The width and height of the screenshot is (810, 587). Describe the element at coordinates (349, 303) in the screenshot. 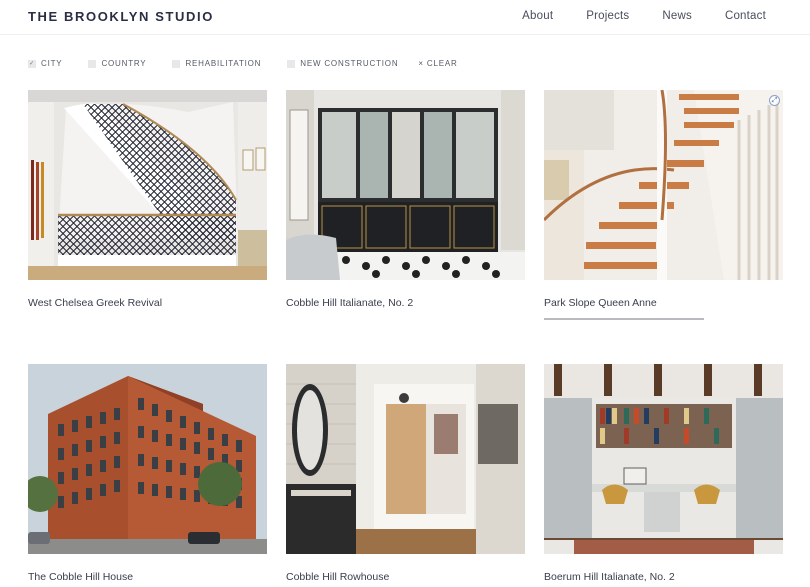

I see `project-title: Cobble Hill Italianate, No. 2` at that location.